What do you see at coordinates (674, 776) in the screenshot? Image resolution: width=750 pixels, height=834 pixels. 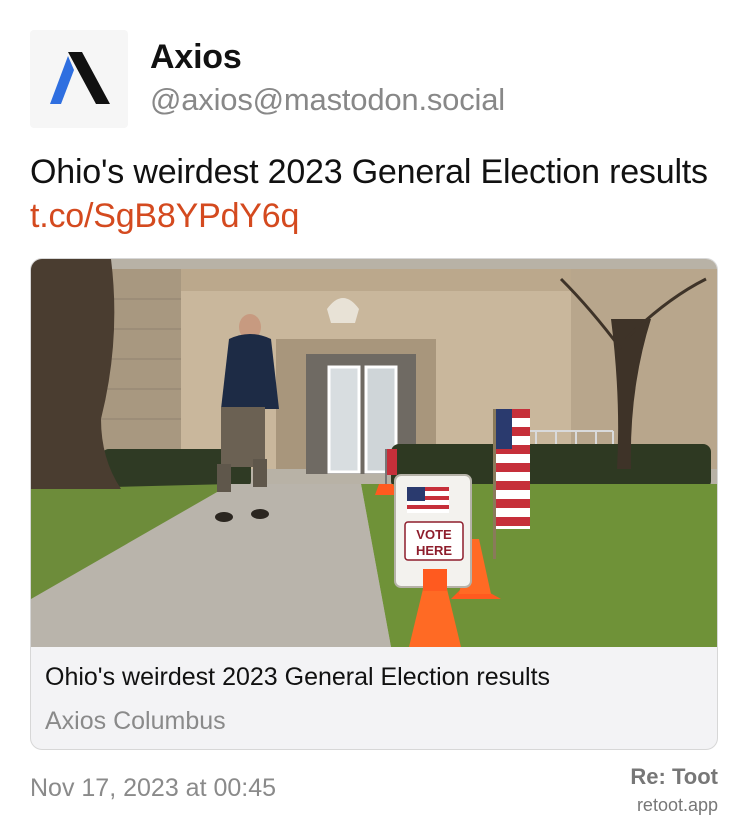 I see `brand-title: Re: Toot` at bounding box center [674, 776].